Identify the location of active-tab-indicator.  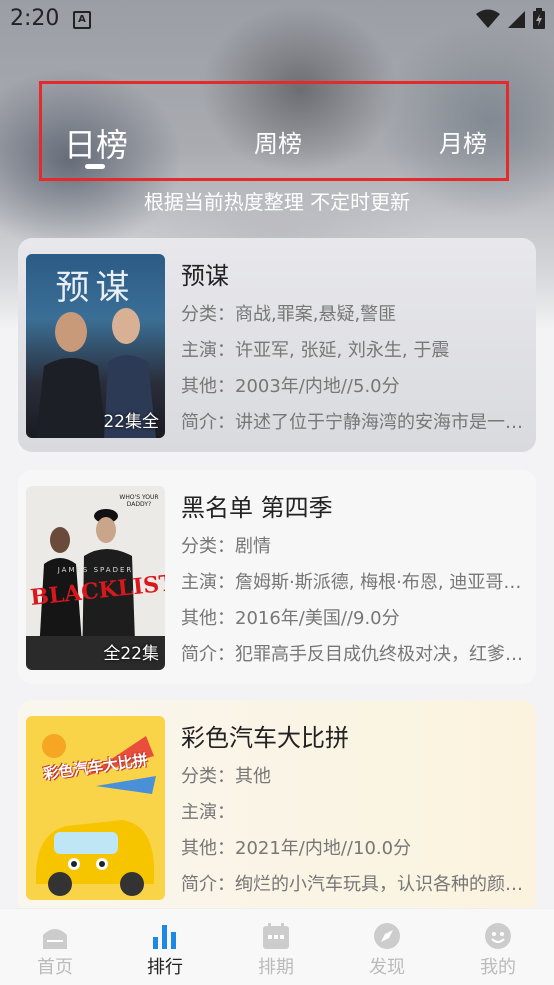
(95, 166).